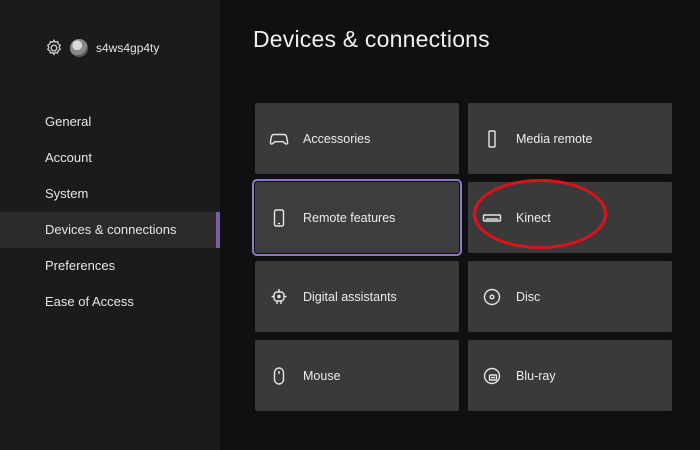 The image size is (700, 450). I want to click on remote-icon, so click(492, 139).